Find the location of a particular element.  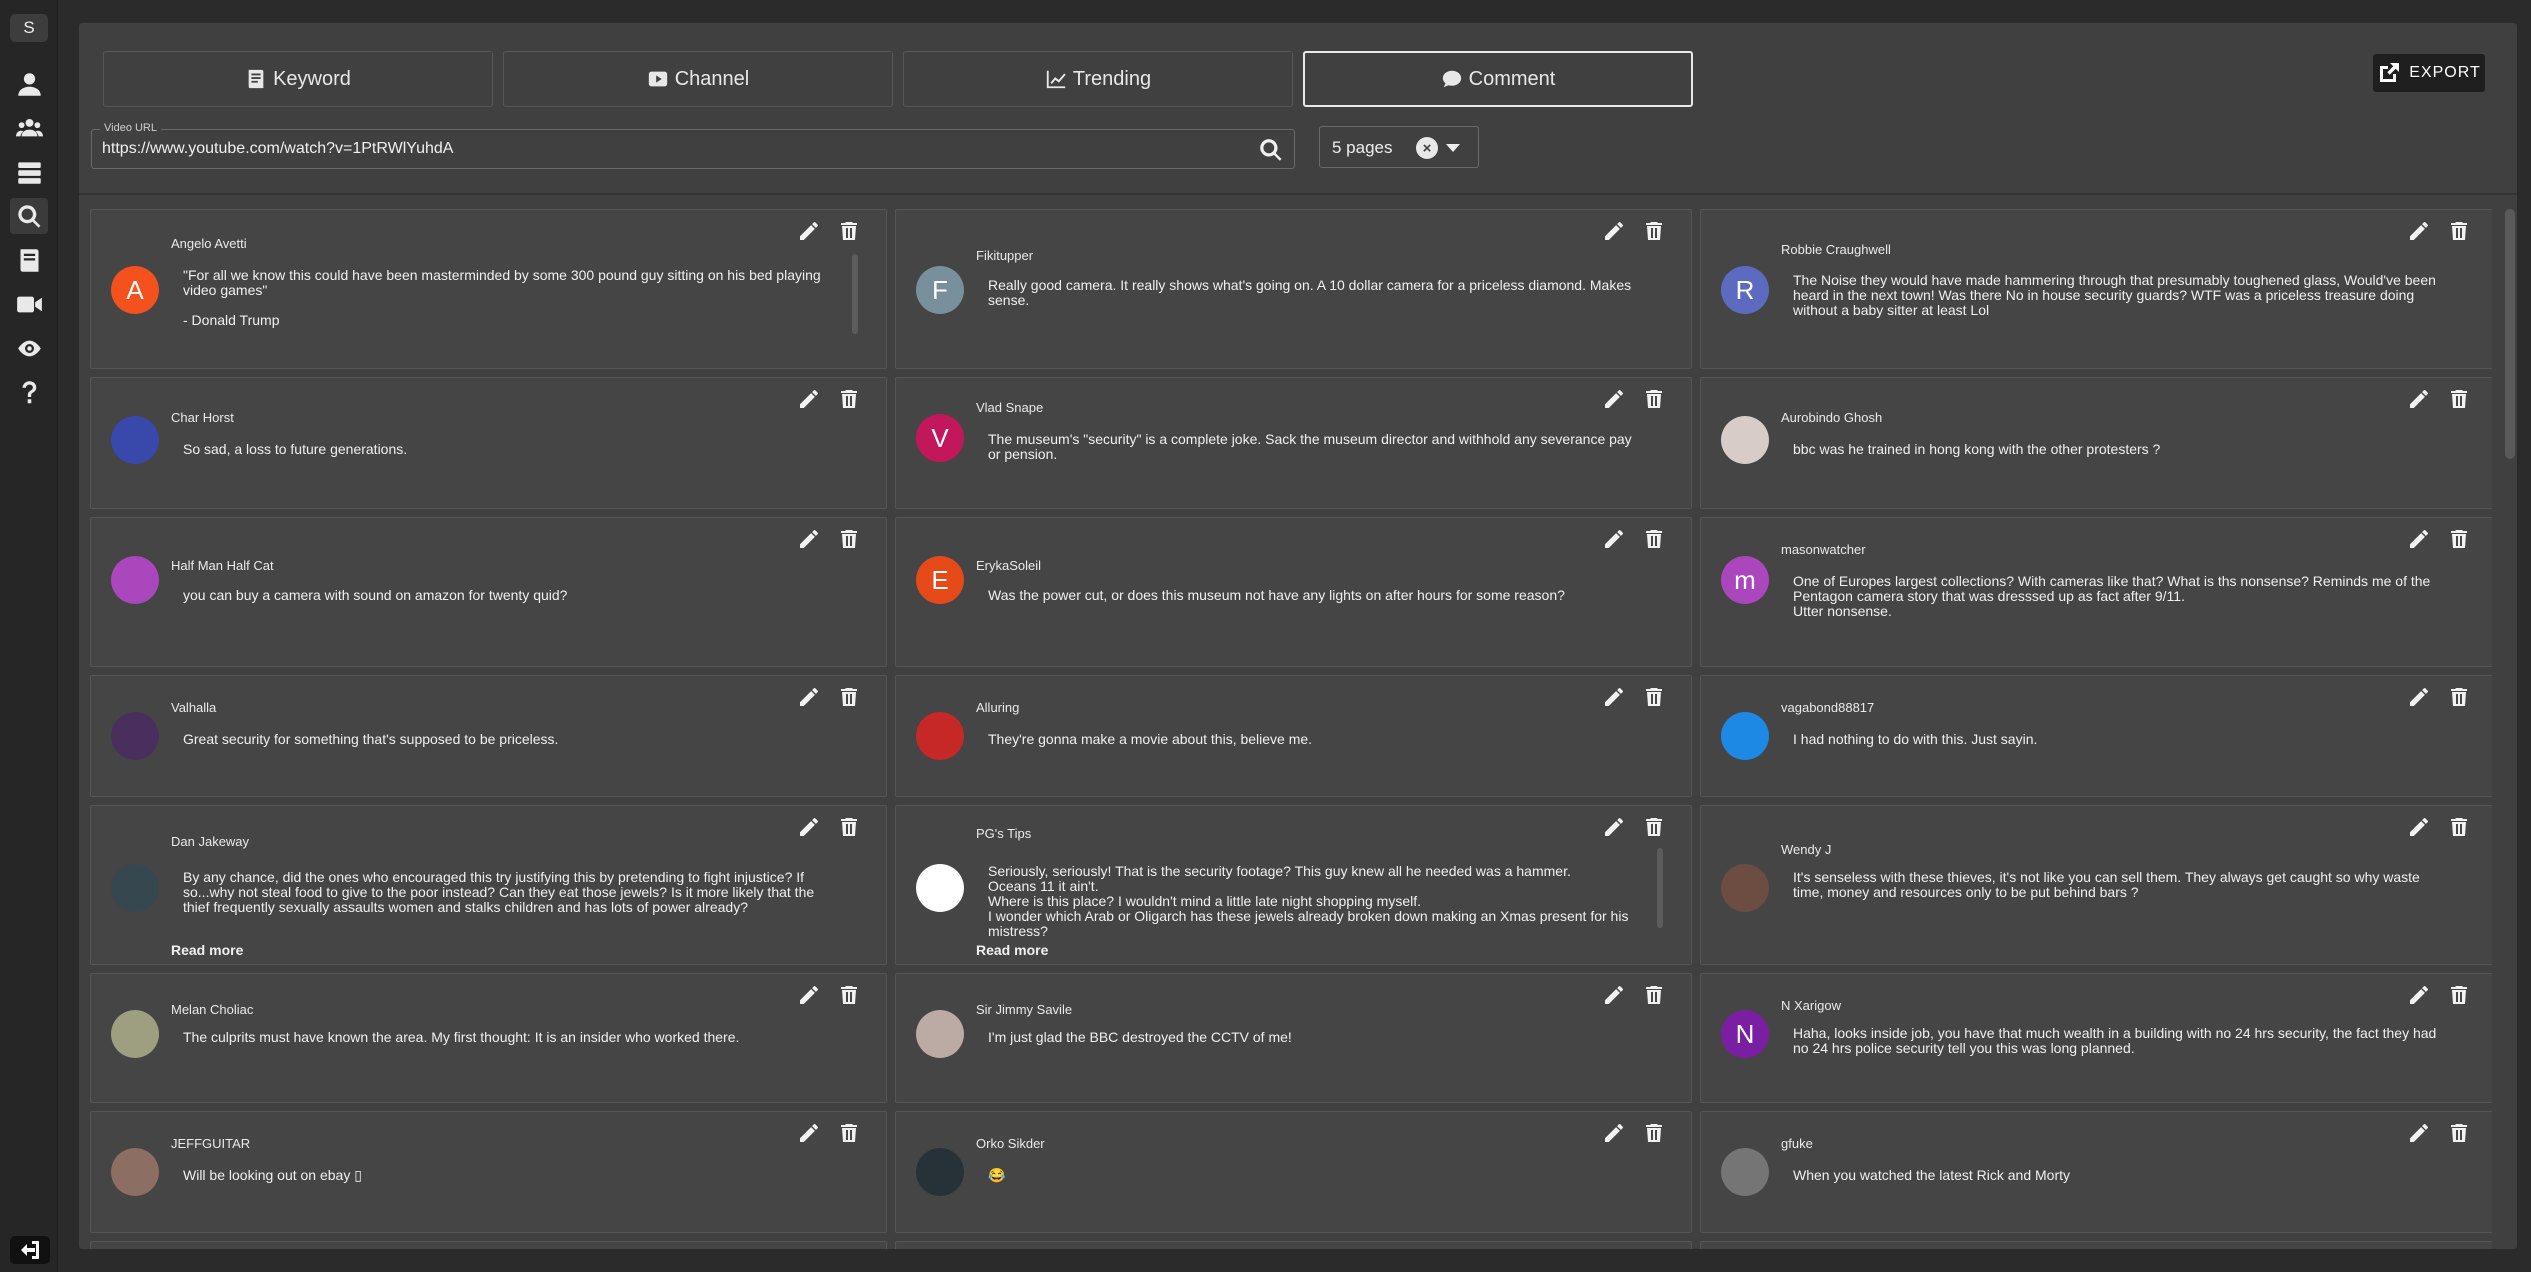

user-icon is located at coordinates (29, 84).